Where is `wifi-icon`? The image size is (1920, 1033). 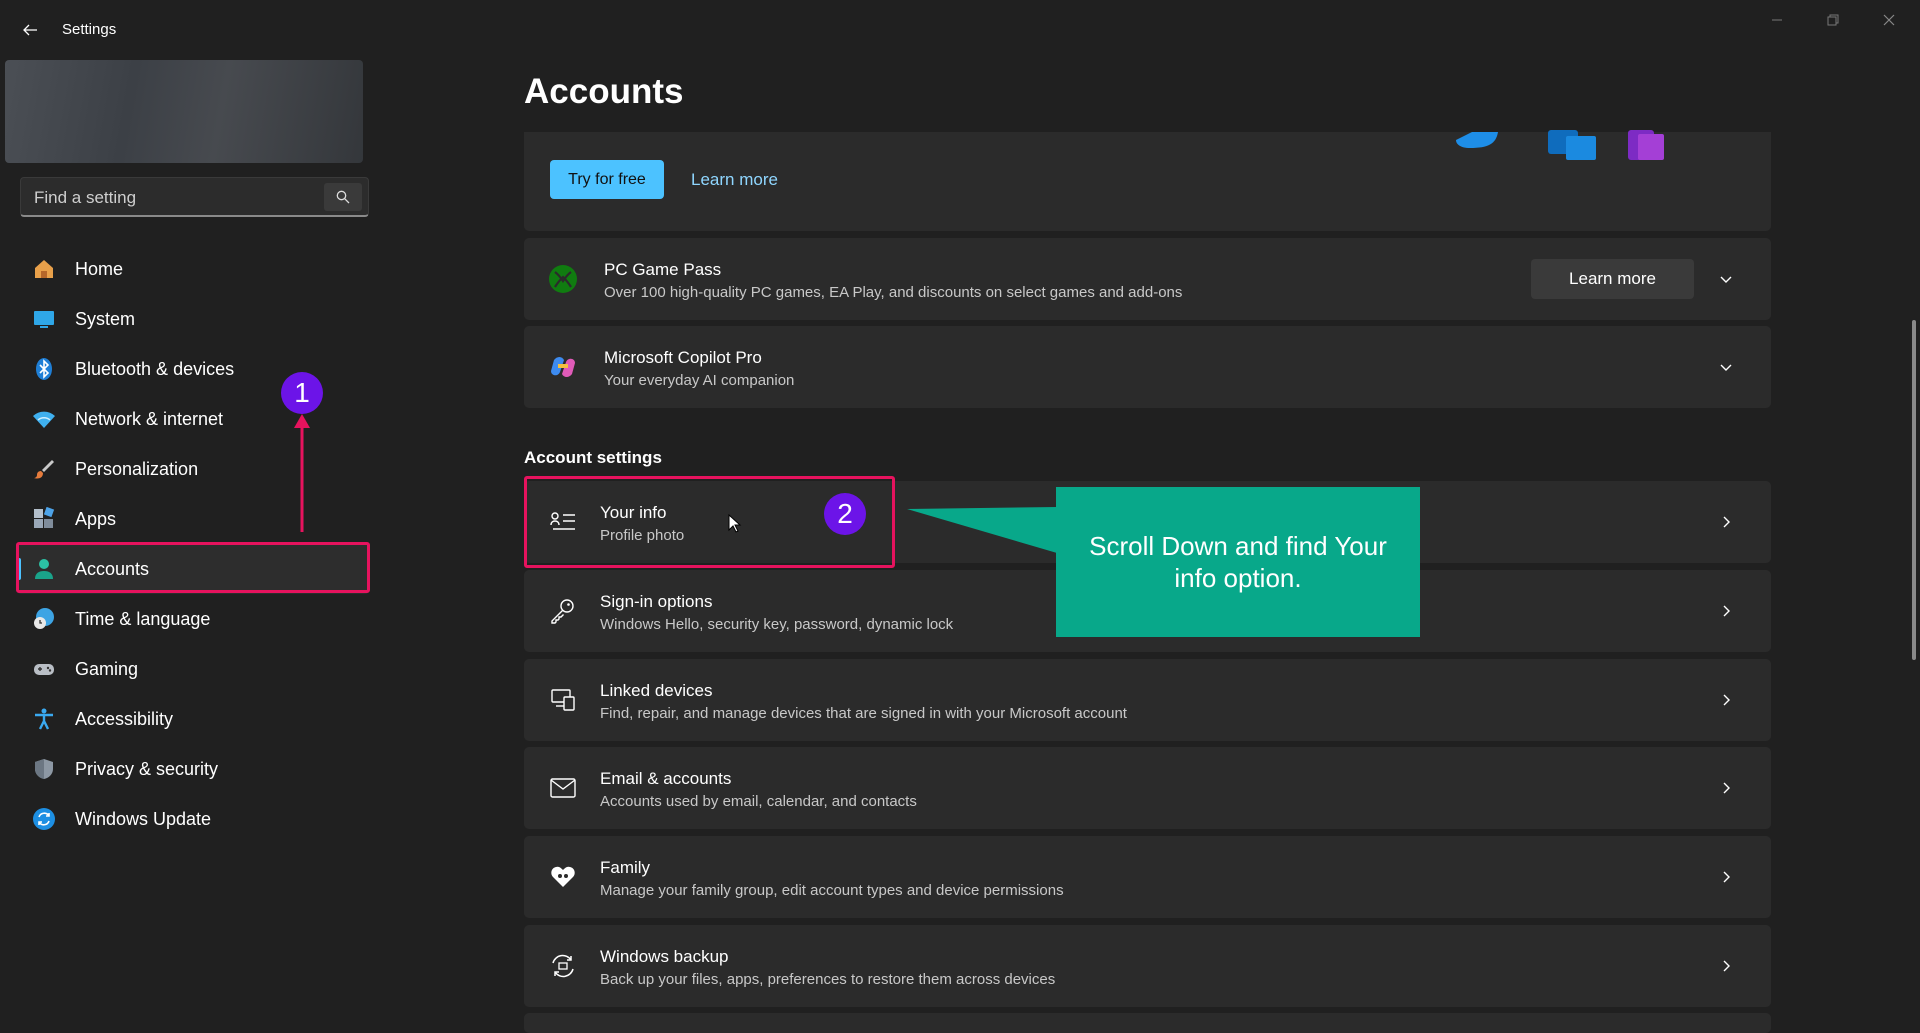
wifi-icon is located at coordinates (44, 419).